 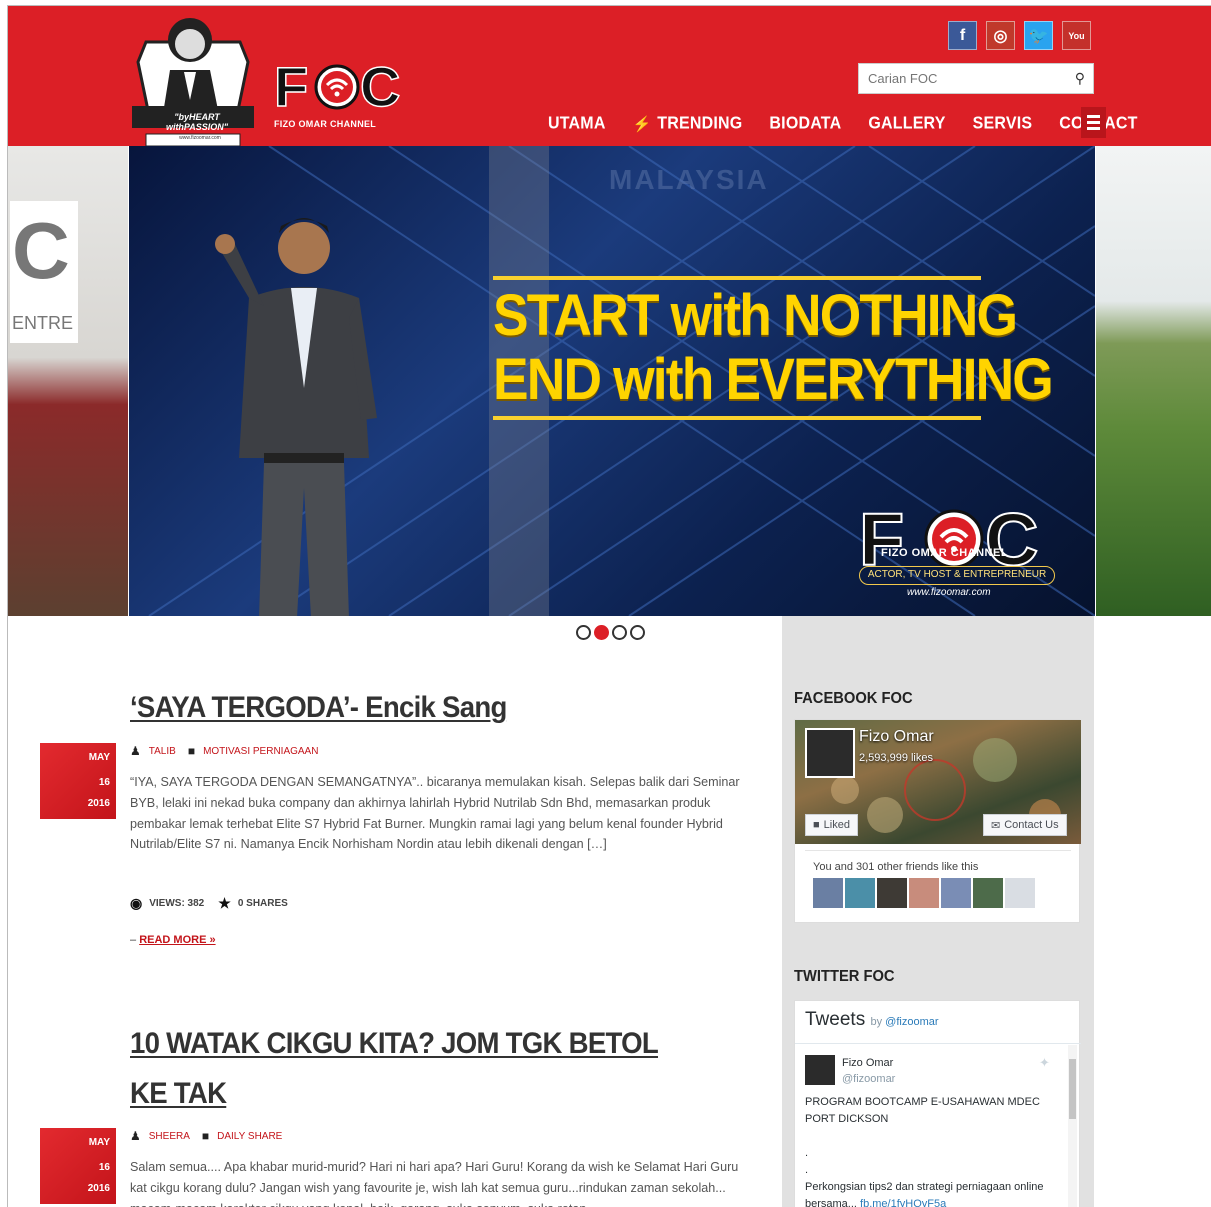 I want to click on fb-like-count: 2,593,999 likes, so click(x=896, y=758).